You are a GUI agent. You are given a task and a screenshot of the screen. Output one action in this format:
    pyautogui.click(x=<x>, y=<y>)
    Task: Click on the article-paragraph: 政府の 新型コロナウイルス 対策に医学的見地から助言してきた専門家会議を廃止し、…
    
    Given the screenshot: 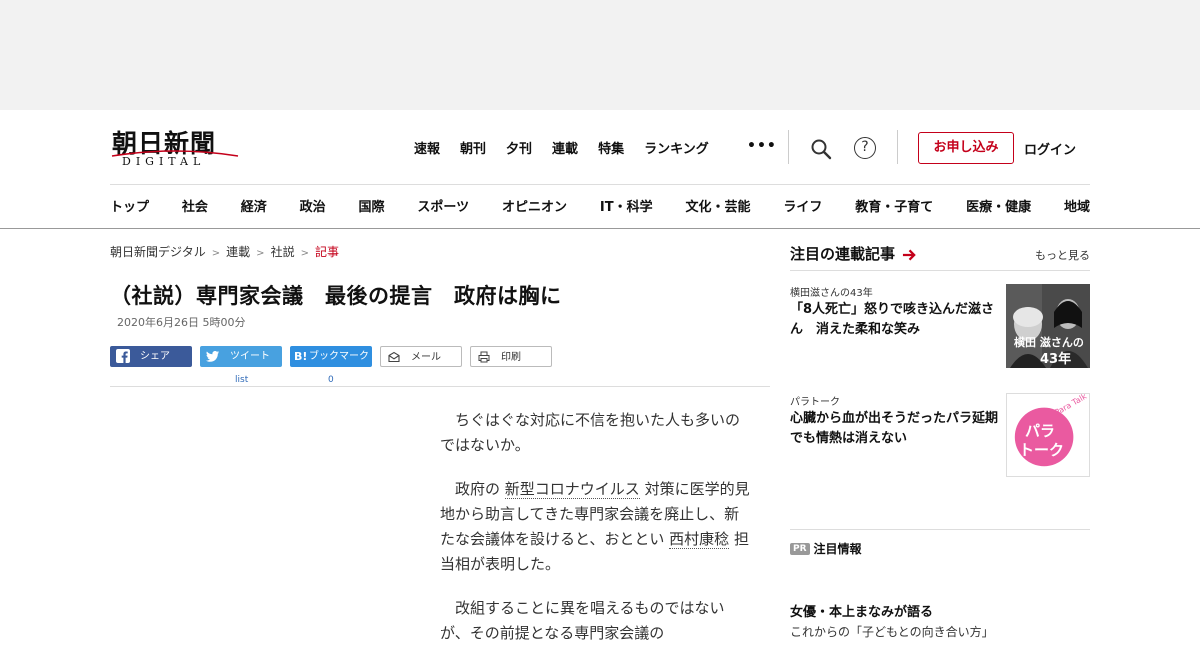 What is the action you would take?
    pyautogui.click(x=595, y=527)
    